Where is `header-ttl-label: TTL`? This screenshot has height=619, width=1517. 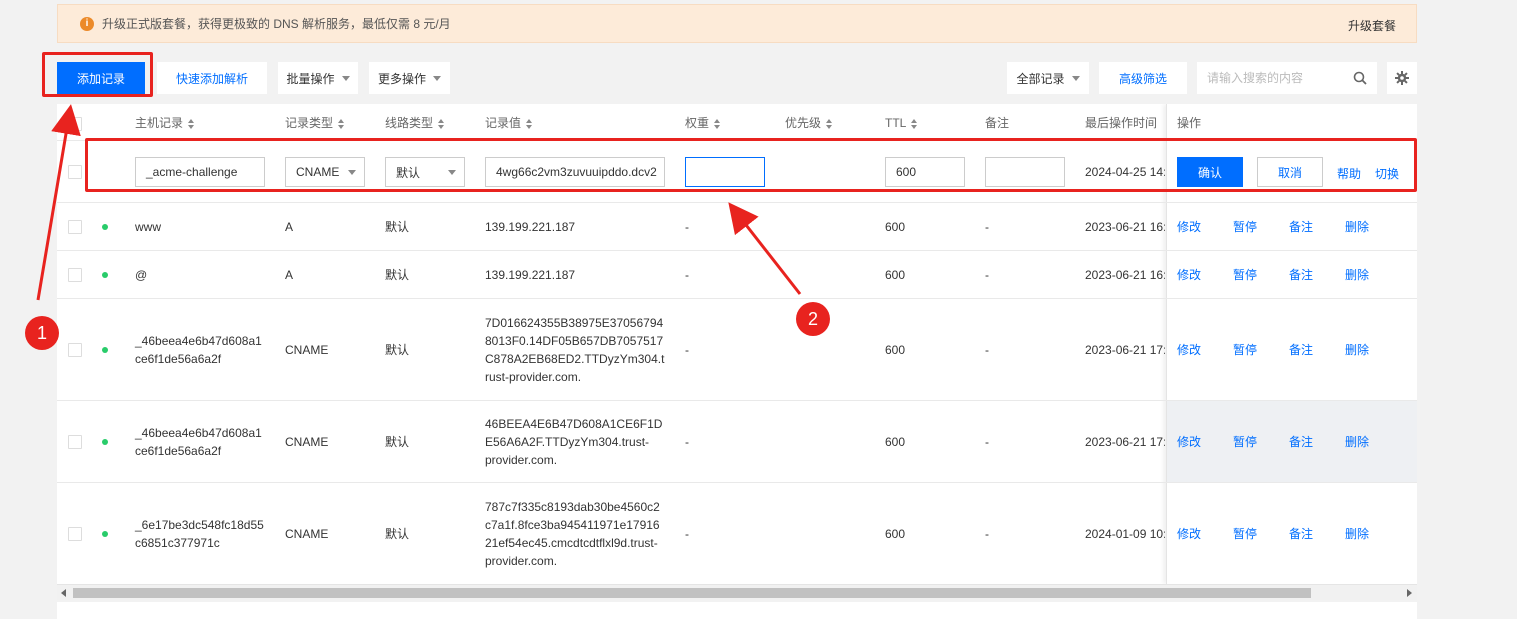
header-ttl-label: TTL is located at coordinates (896, 123).